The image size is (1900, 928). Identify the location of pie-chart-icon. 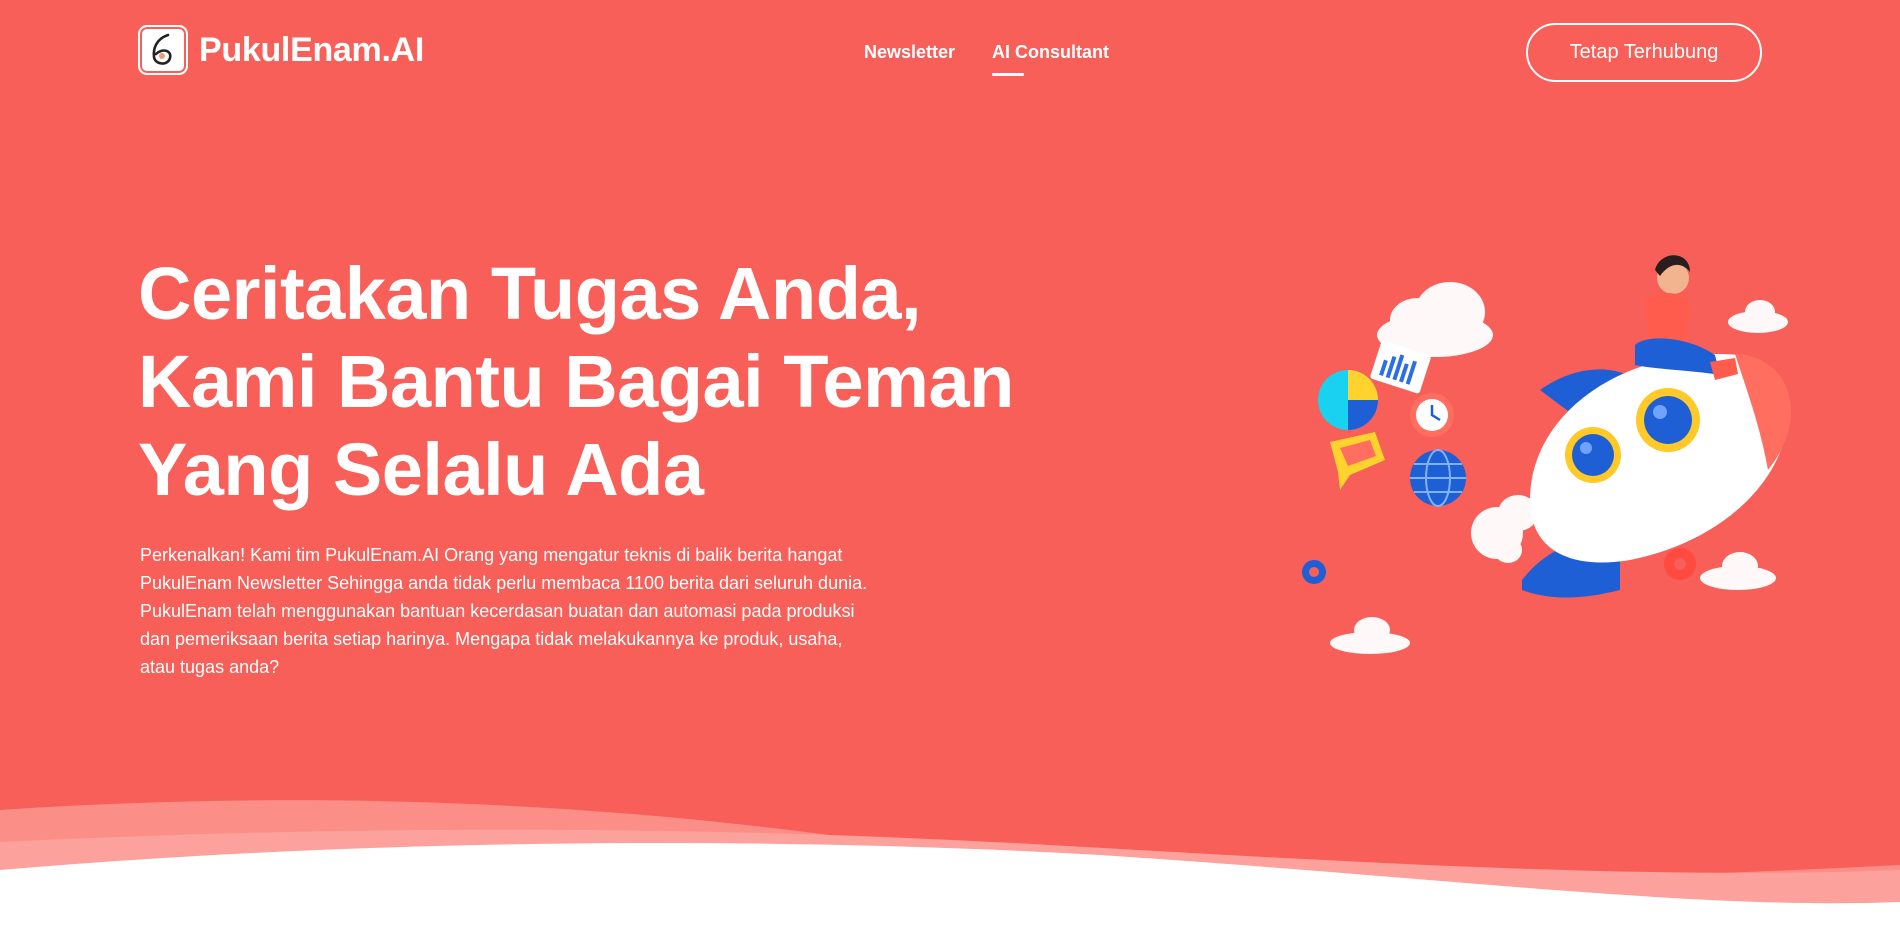
(1348, 400).